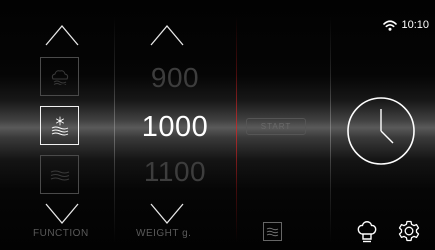 The width and height of the screenshot is (435, 250). I want to click on status-bar: 10:10, so click(406, 25).